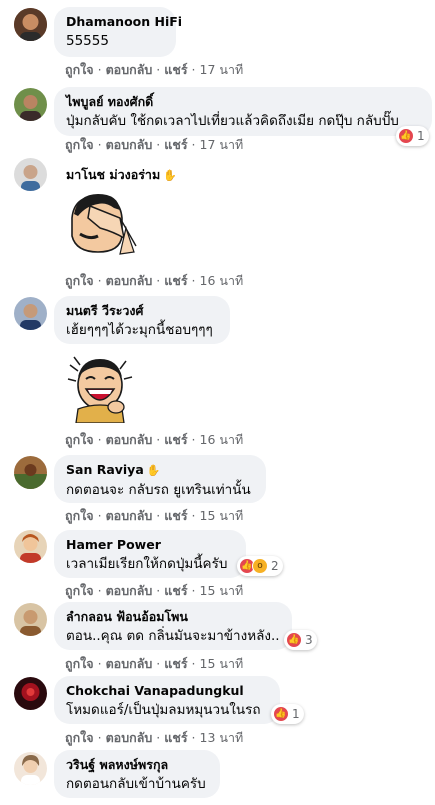 The width and height of the screenshot is (435, 805). What do you see at coordinates (154, 145) in the screenshot?
I see `comment-actions: ถูกใจ · ตอบกลับ · แชร์ · 17 นาที` at bounding box center [154, 145].